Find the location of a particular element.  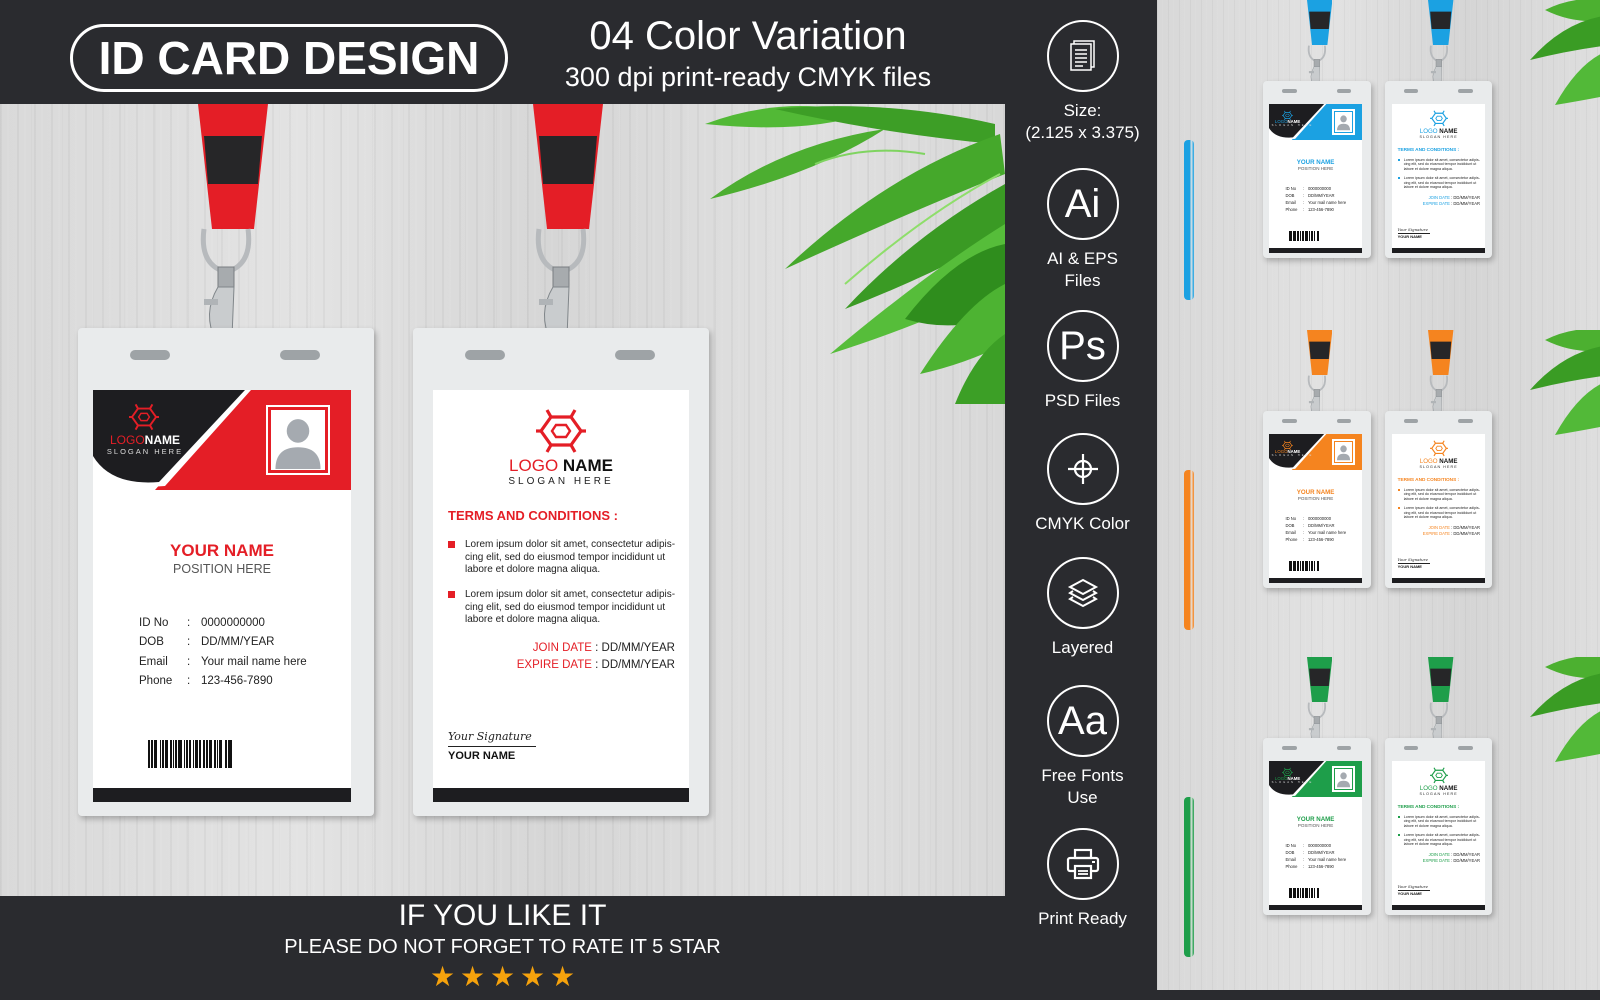

info-value: 123-456-7890 is located at coordinates (1320, 210).